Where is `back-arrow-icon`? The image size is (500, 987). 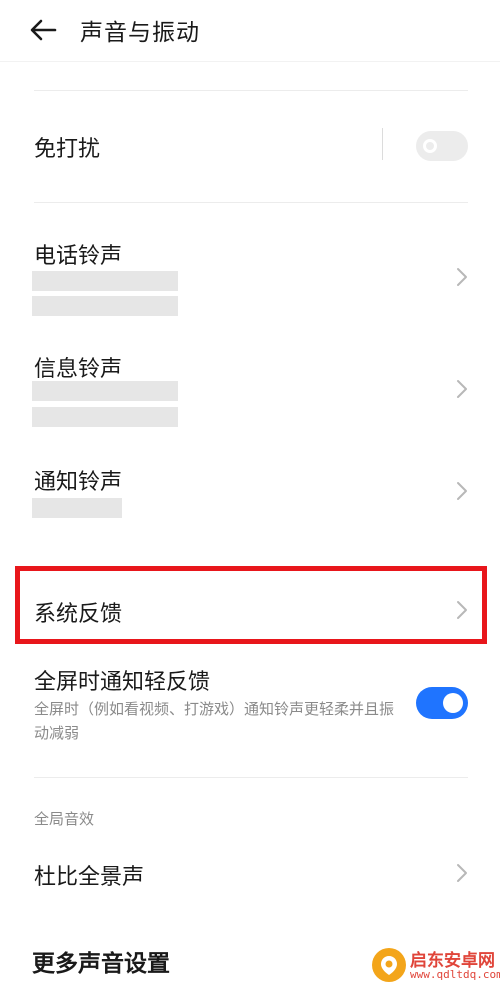
back-arrow-icon is located at coordinates (43, 30).